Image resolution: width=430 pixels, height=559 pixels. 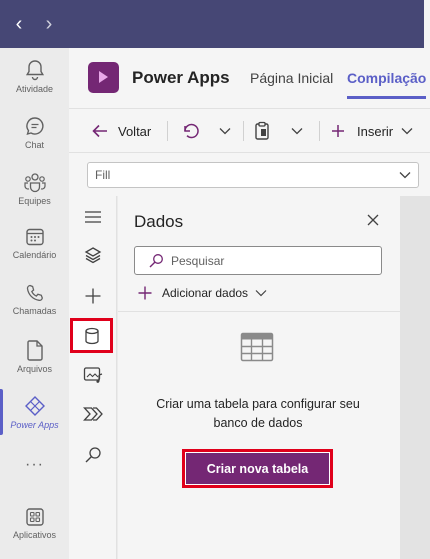 What do you see at coordinates (34, 70) in the screenshot?
I see `bell-icon` at bounding box center [34, 70].